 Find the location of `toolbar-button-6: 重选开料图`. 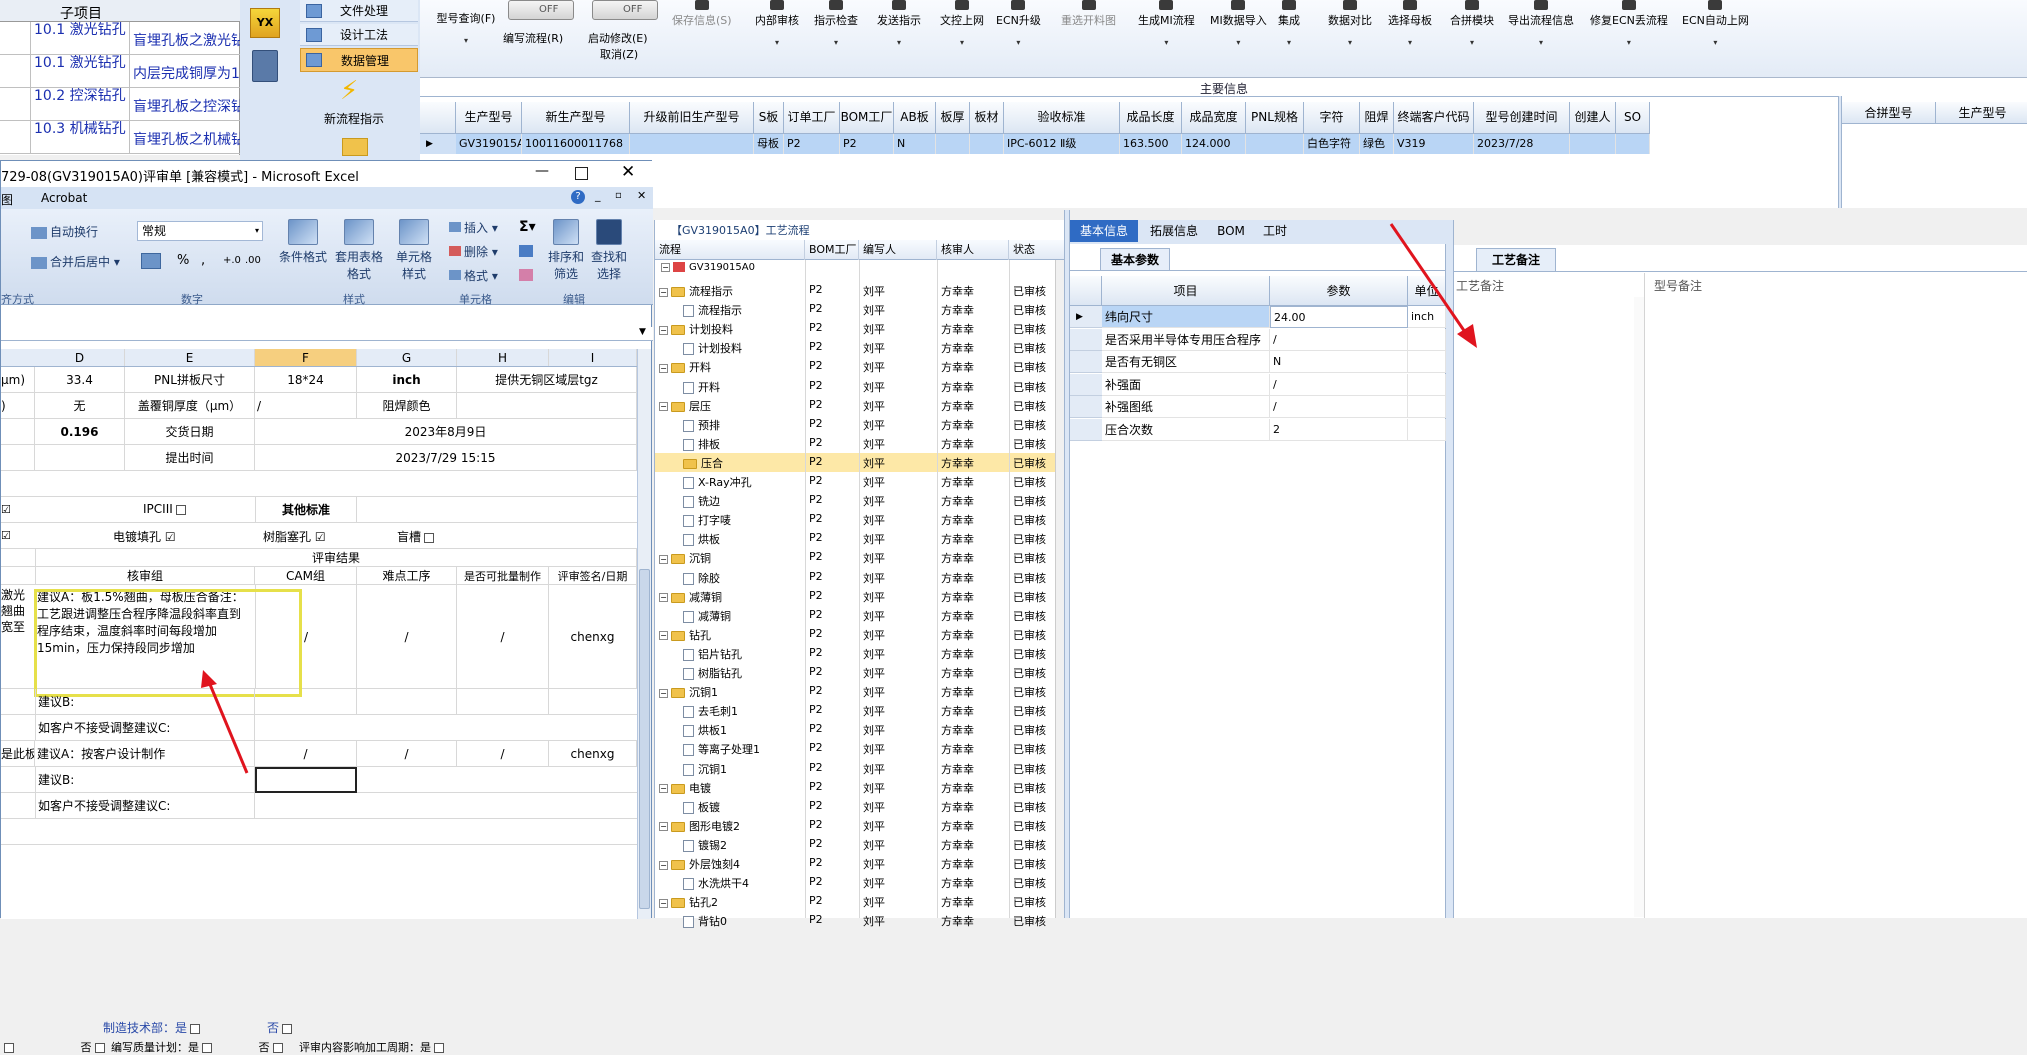

toolbar-button-6: 重选开料图 is located at coordinates (1088, 36).